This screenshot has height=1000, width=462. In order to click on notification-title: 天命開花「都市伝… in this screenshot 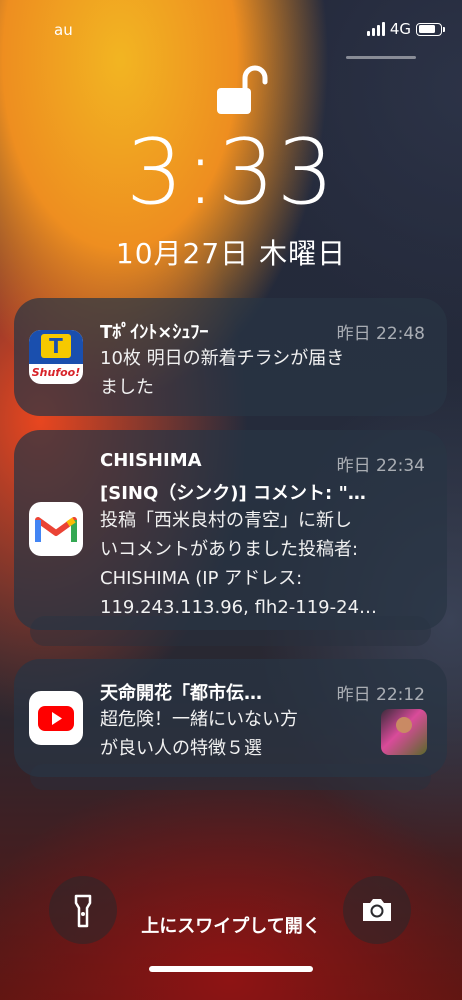, I will do `click(181, 693)`.